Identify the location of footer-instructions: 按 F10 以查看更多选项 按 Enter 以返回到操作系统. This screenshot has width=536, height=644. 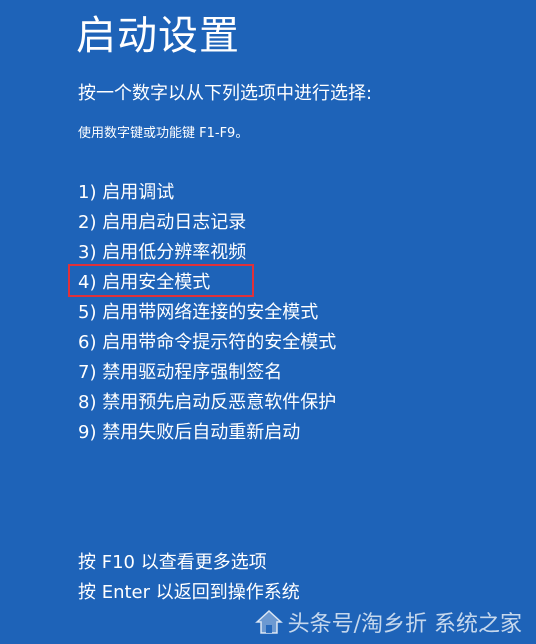
(189, 578).